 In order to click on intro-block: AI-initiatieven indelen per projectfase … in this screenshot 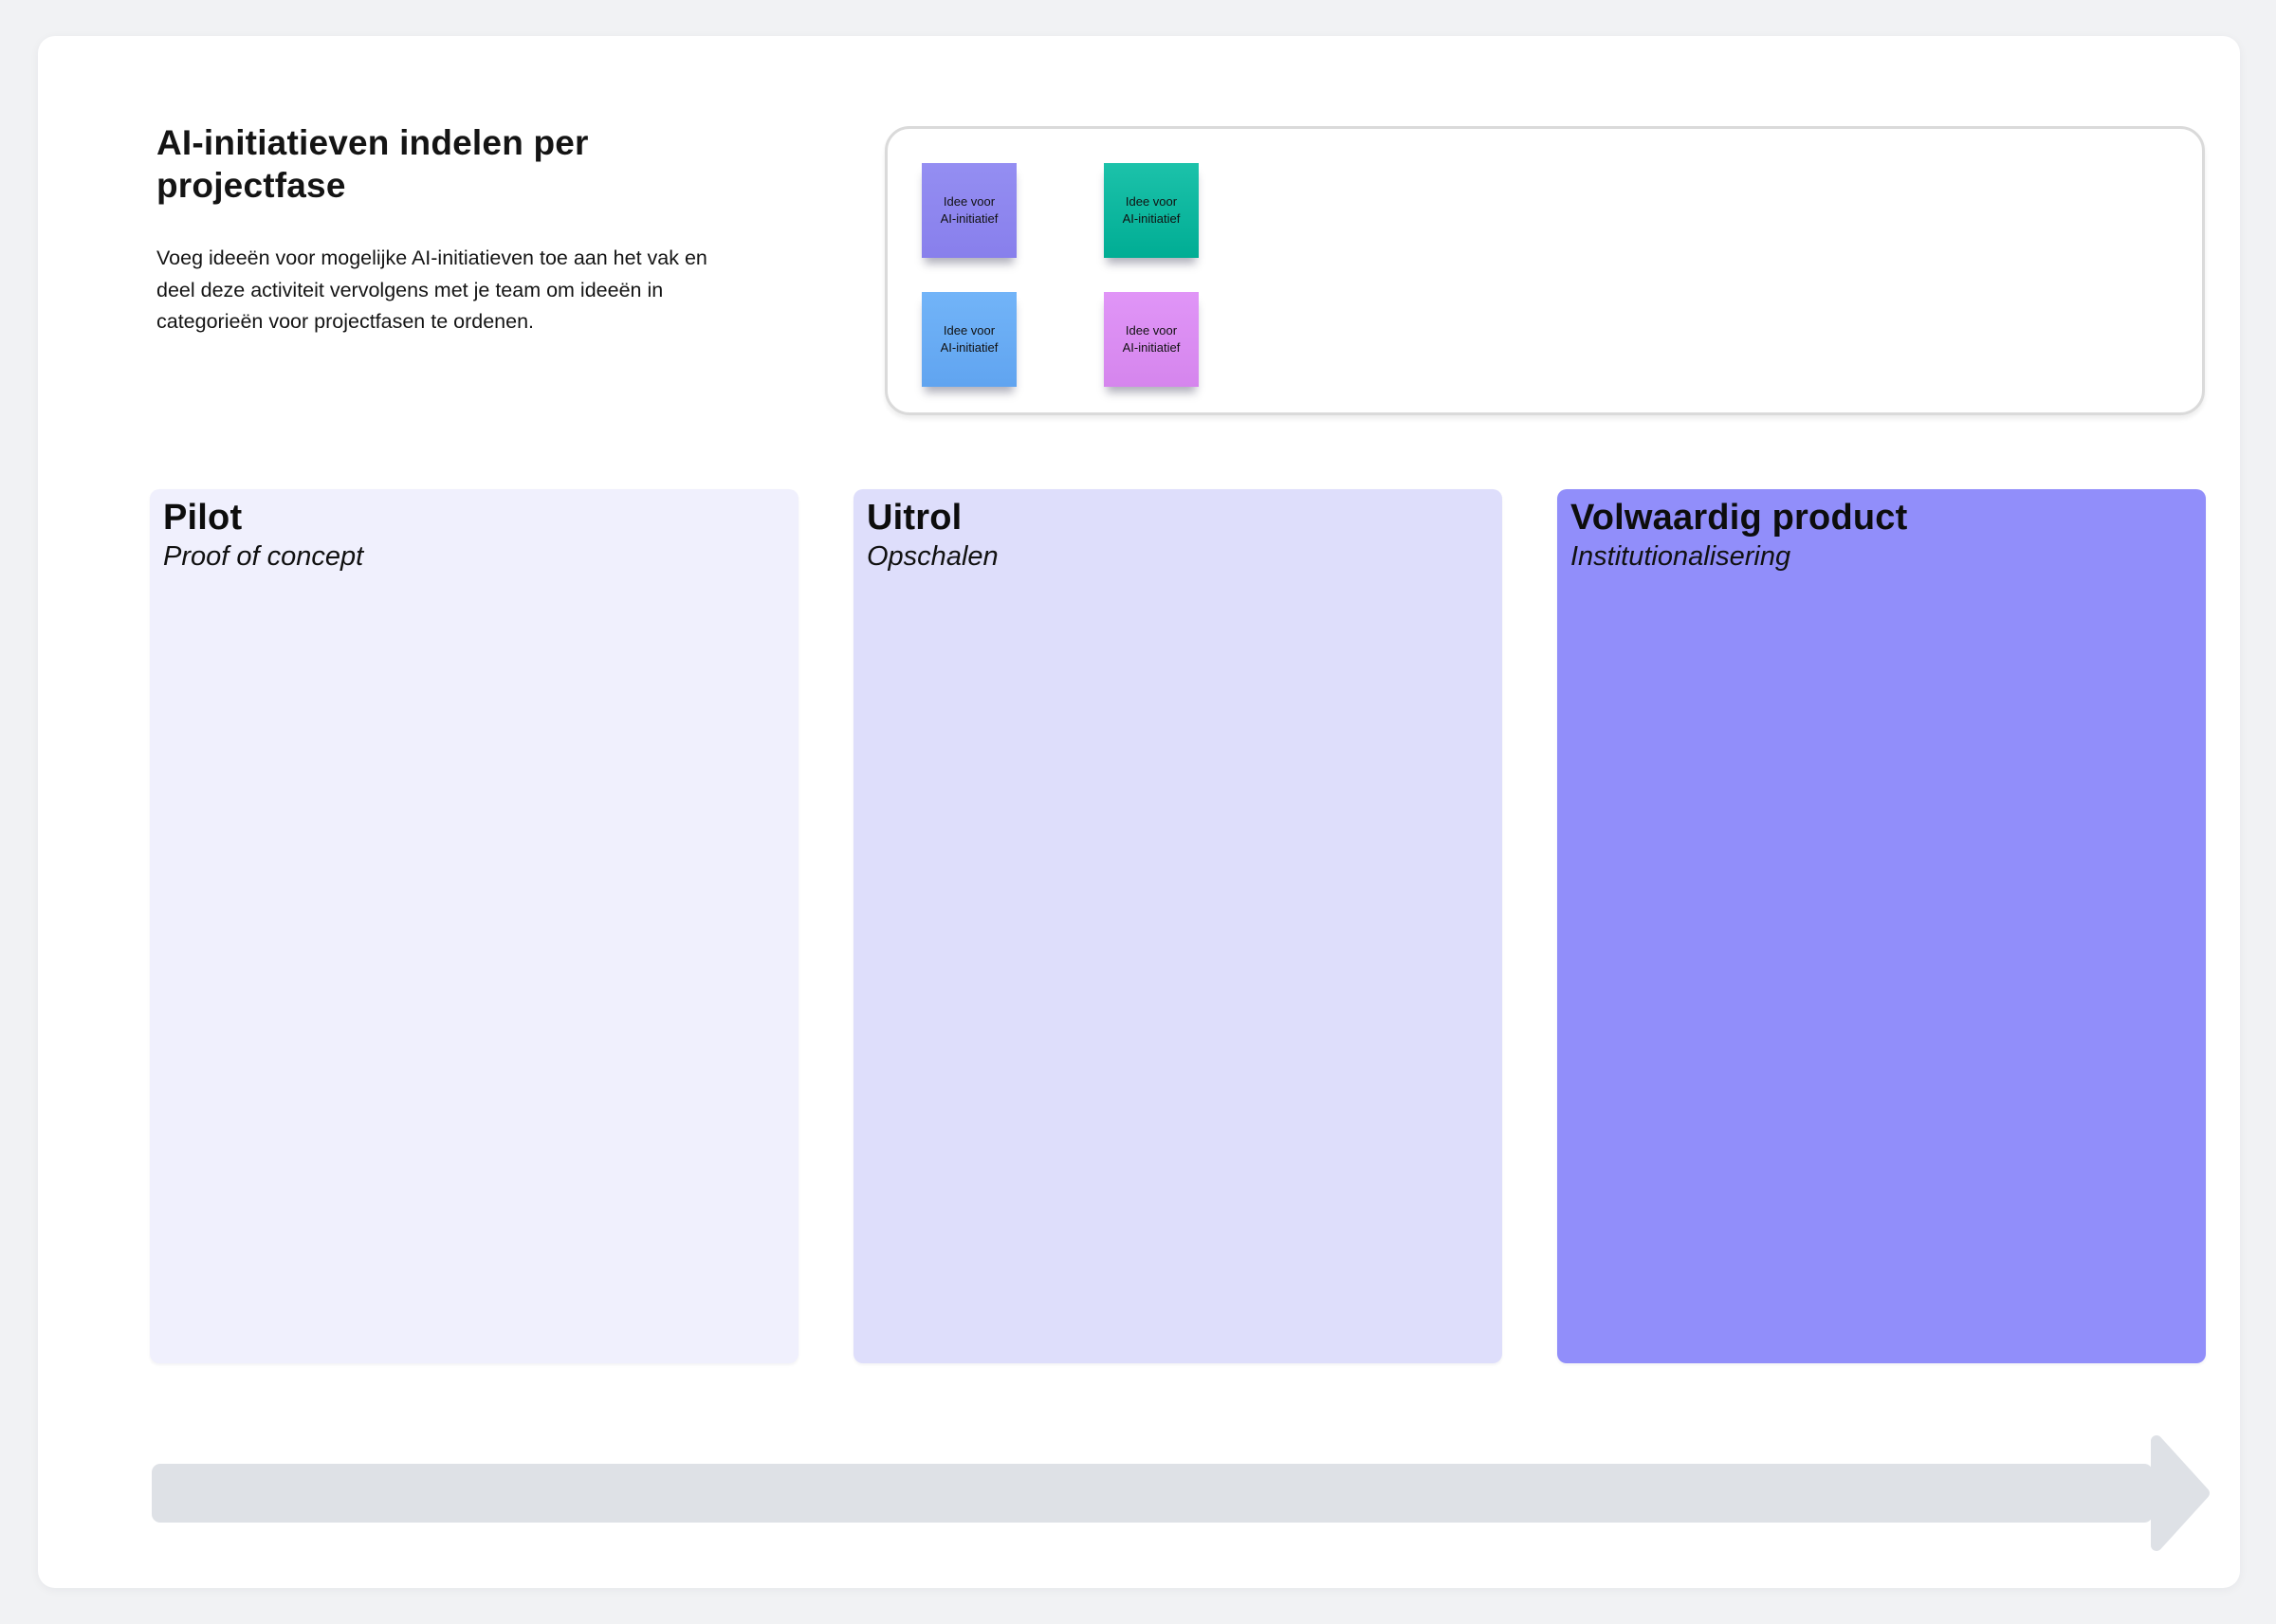, I will do `click(450, 229)`.